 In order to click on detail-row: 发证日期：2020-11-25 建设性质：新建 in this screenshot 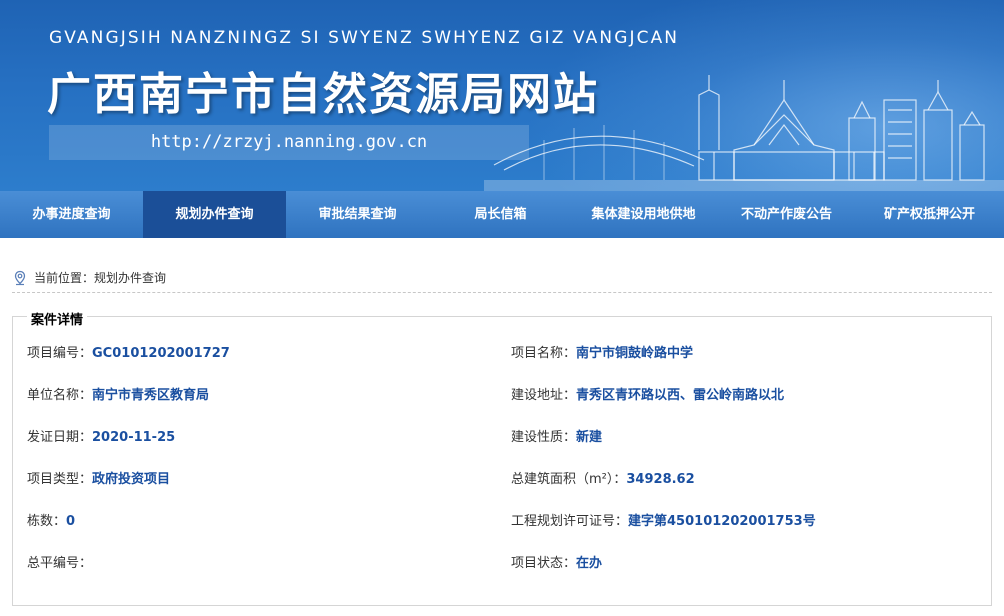, I will do `click(502, 436)`.